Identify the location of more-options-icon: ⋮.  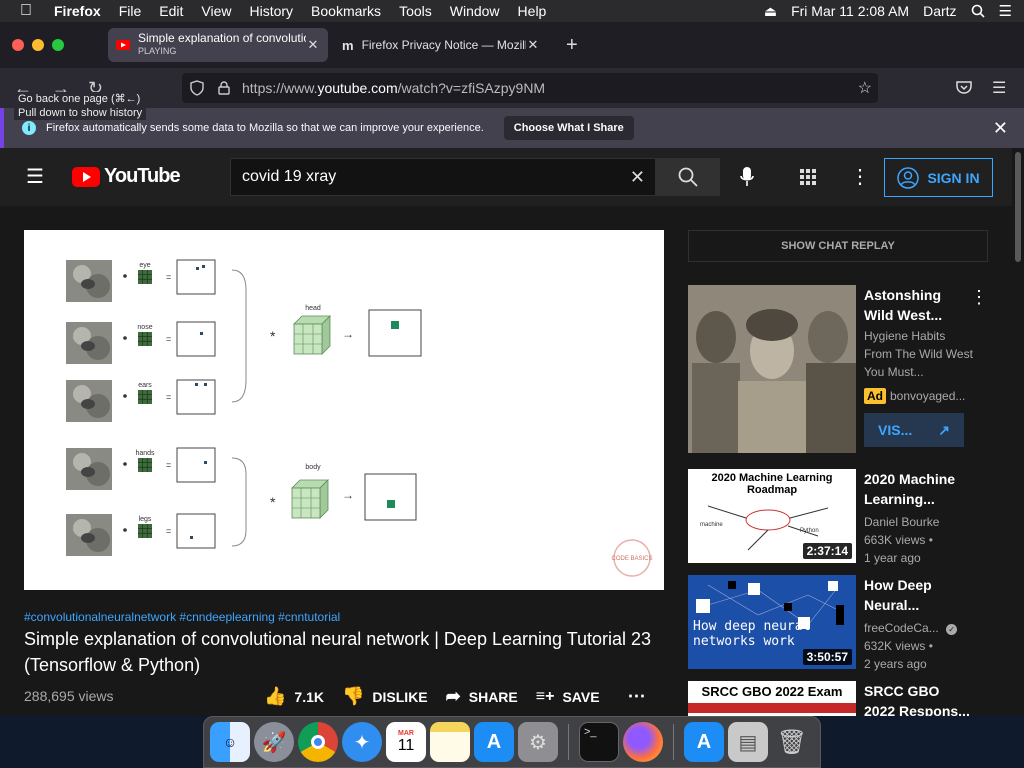
(860, 176).